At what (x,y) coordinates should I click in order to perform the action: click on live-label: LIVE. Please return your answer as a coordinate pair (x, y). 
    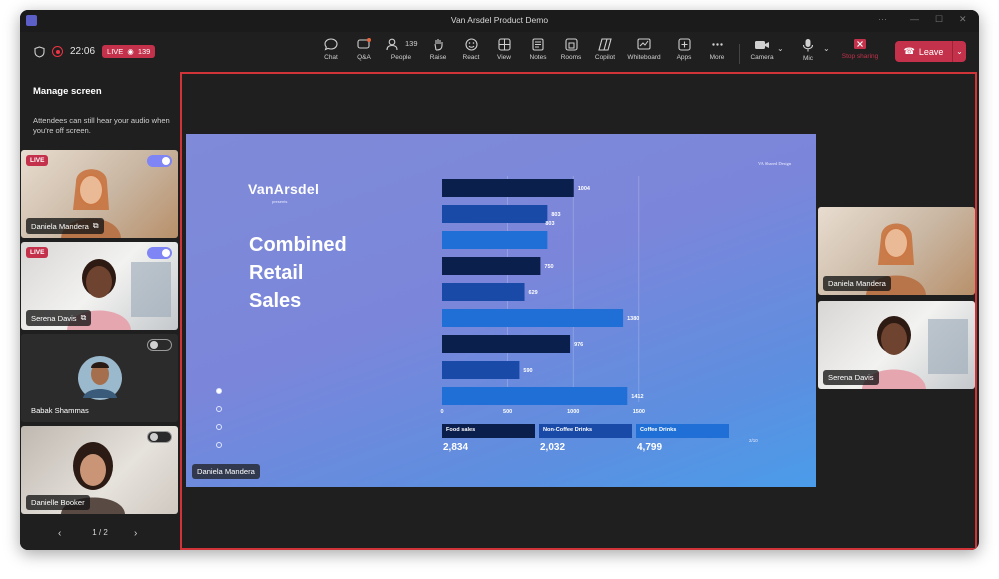
    Looking at the image, I should click on (115, 51).